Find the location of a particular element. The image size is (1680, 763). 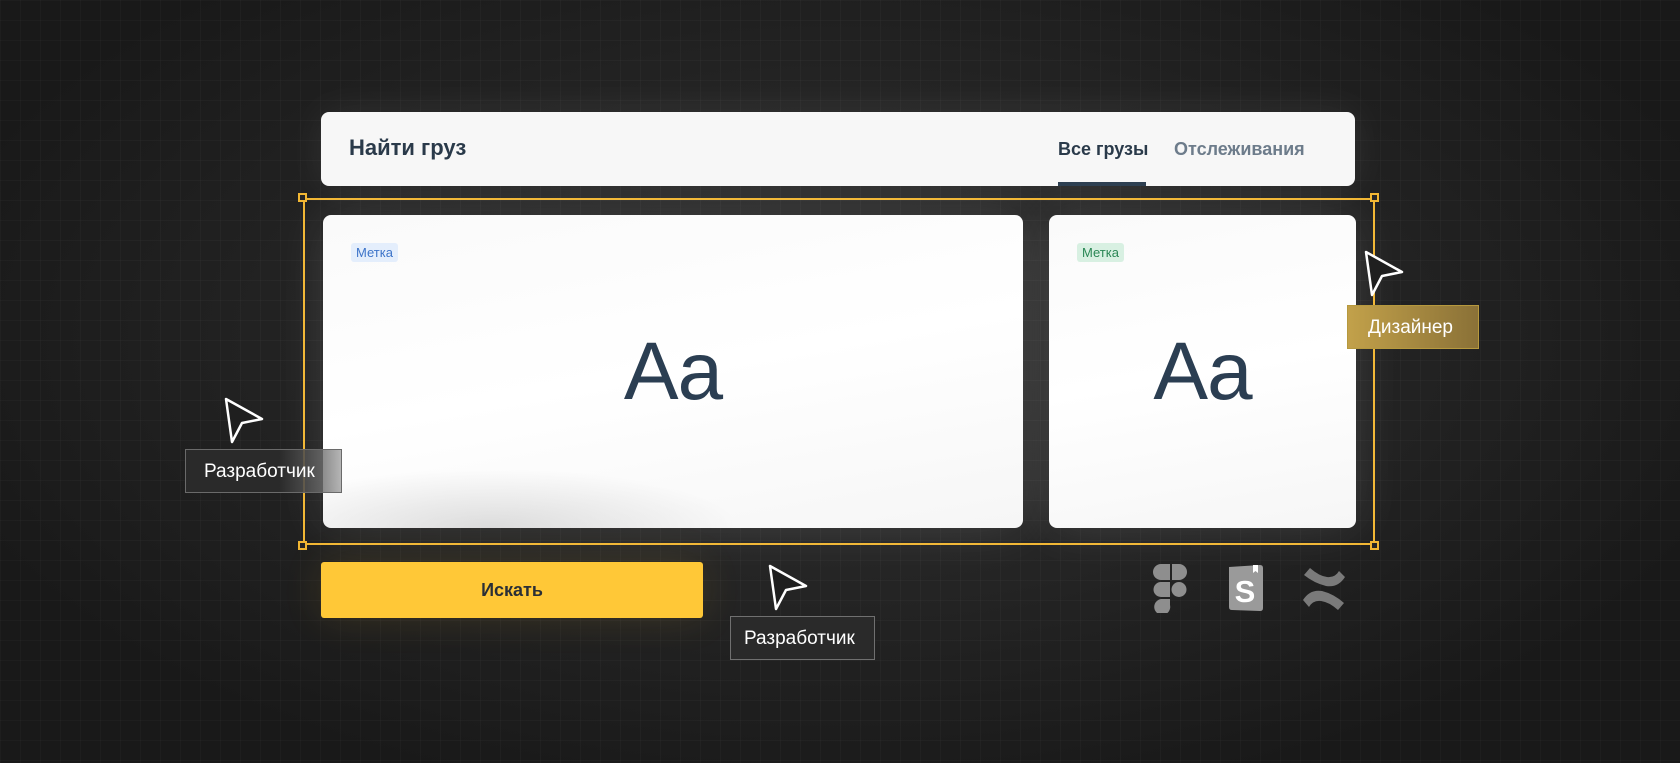

header-card: Найти груз Все грузы Отслеживания is located at coordinates (838, 149).